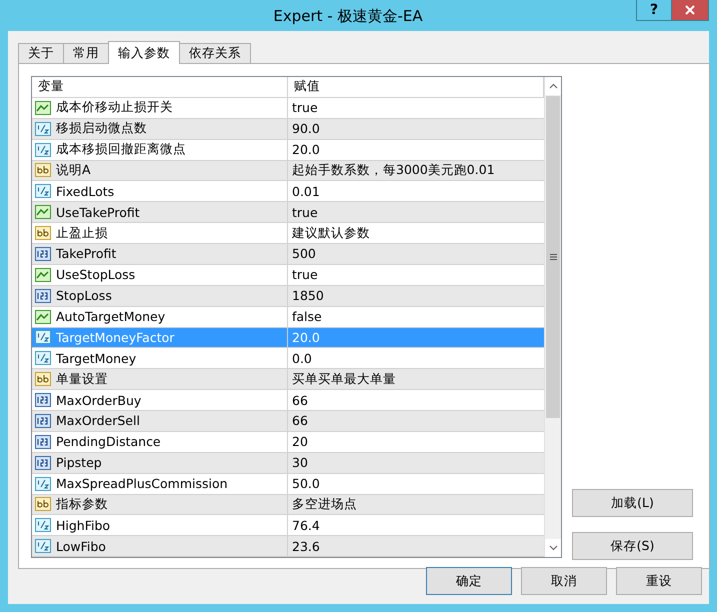  What do you see at coordinates (306, 128) in the screenshot?
I see `parameter-value: 90.0` at bounding box center [306, 128].